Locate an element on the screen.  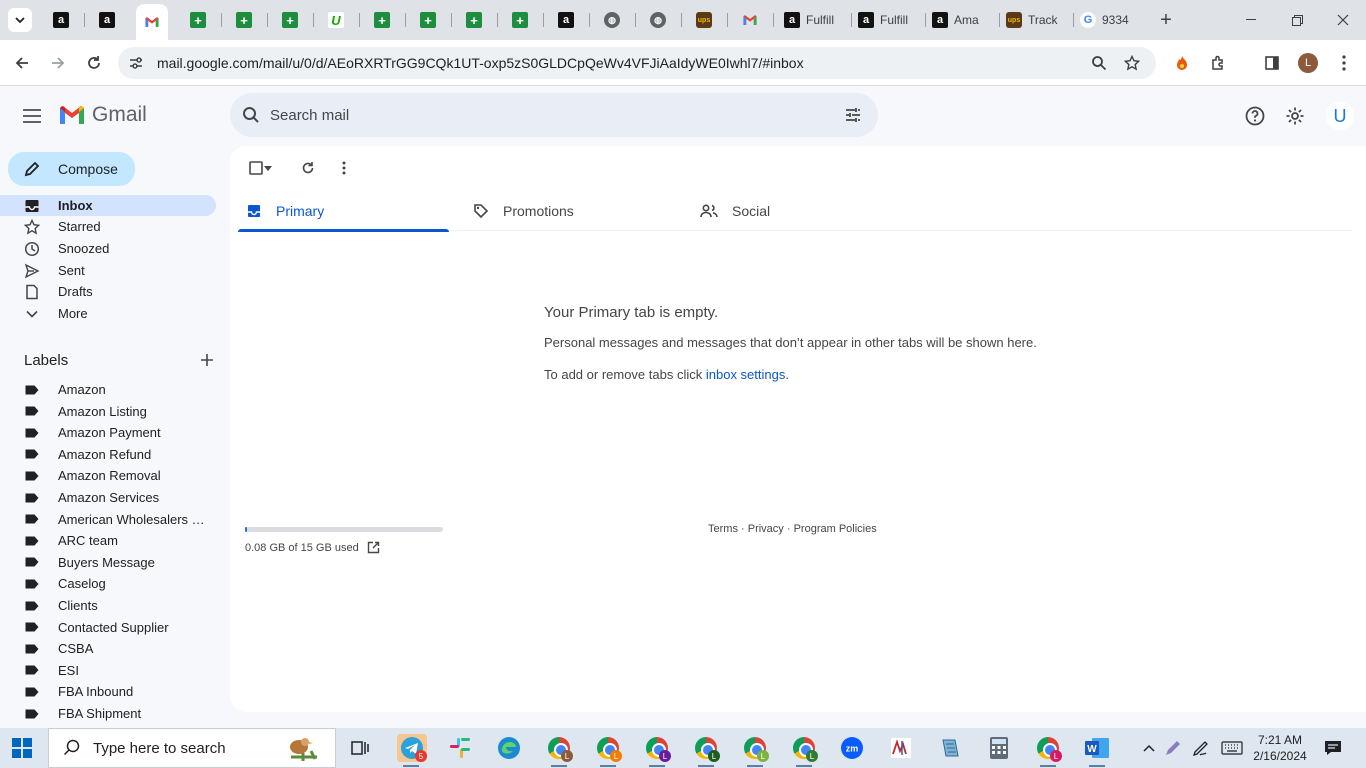
stock-chart-app is located at coordinates (901, 748).